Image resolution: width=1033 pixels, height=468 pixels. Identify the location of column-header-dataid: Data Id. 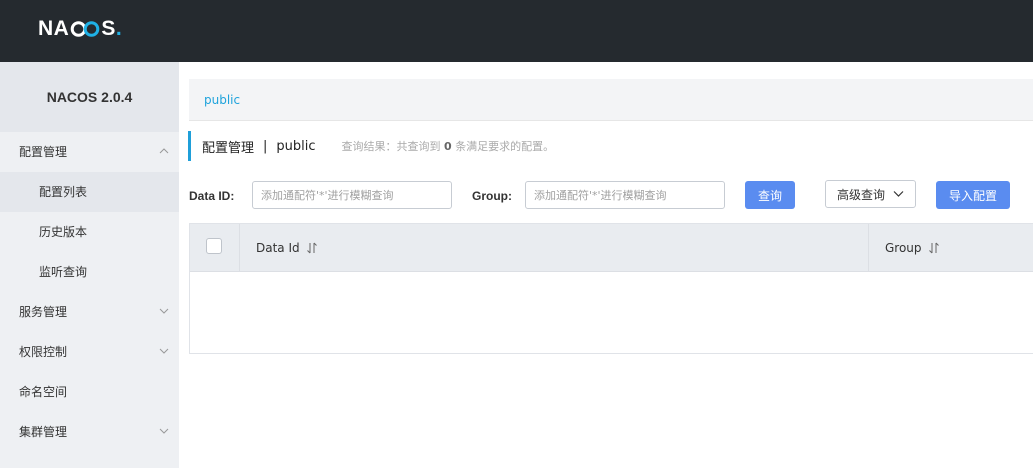
(554, 248).